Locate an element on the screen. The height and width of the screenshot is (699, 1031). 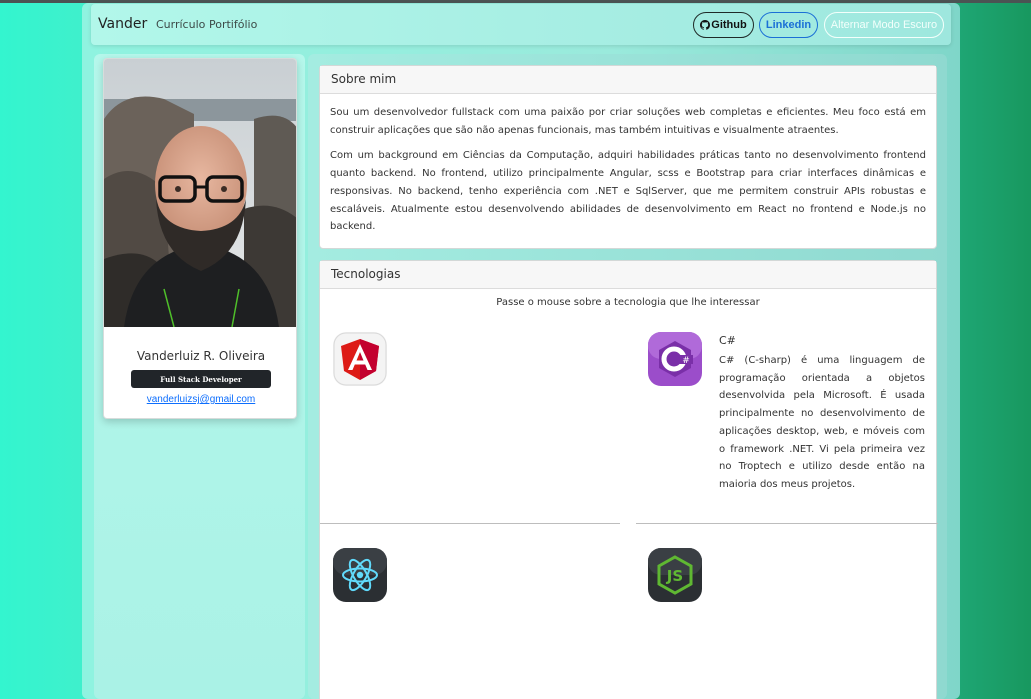
tech-title-csharp: C# is located at coordinates (727, 340).